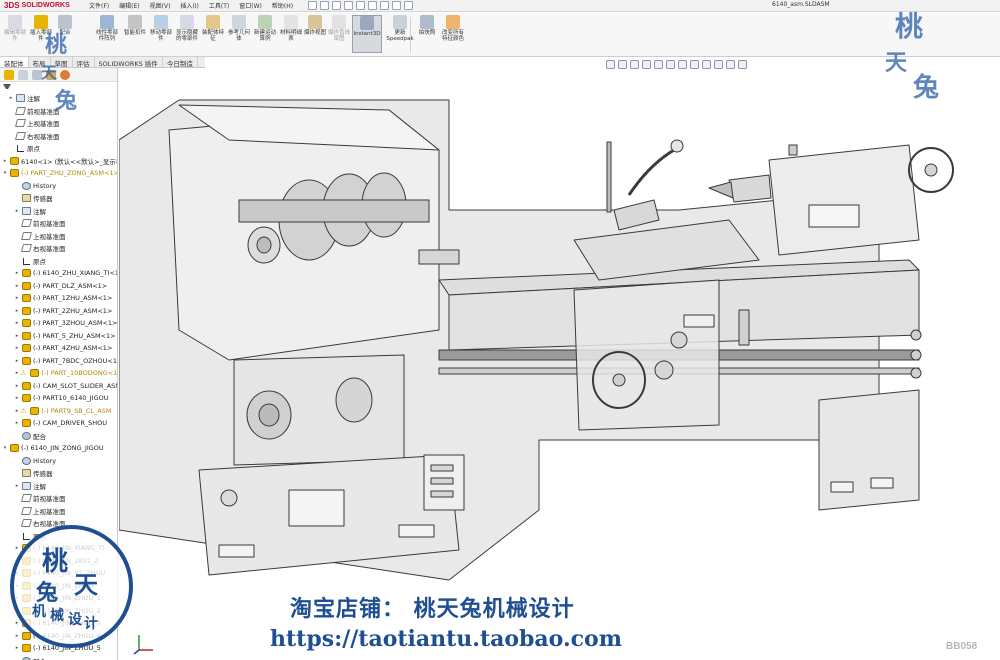 The image size is (1000, 660). What do you see at coordinates (265, 28) in the screenshot?
I see `new-motion-study-button: 新建运动算例` at bounding box center [265, 28].